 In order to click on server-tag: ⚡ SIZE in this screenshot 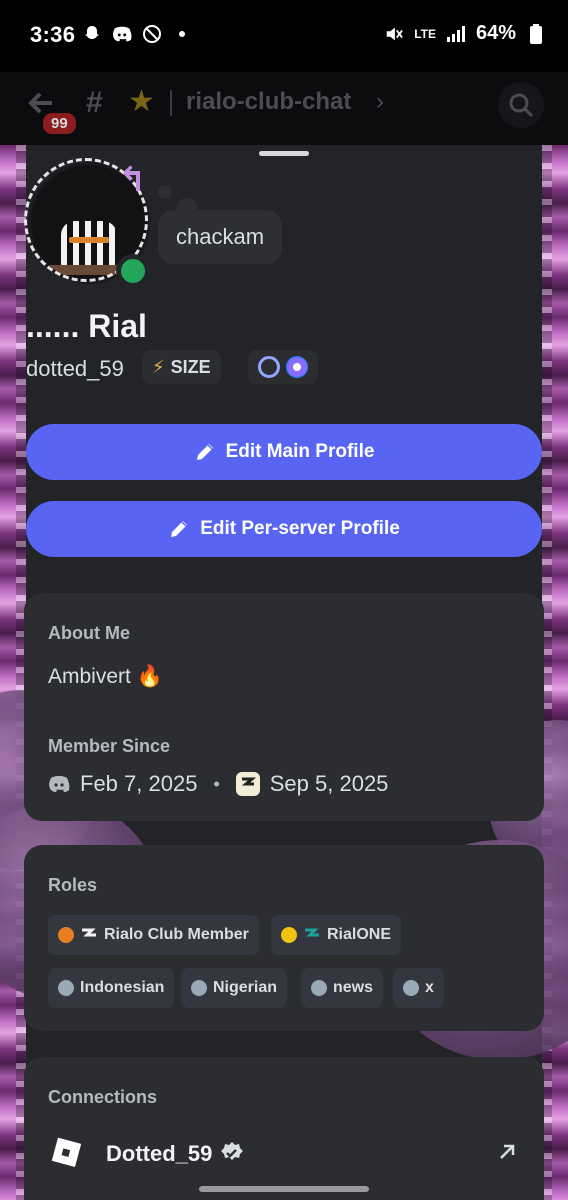, I will do `click(181, 367)`.